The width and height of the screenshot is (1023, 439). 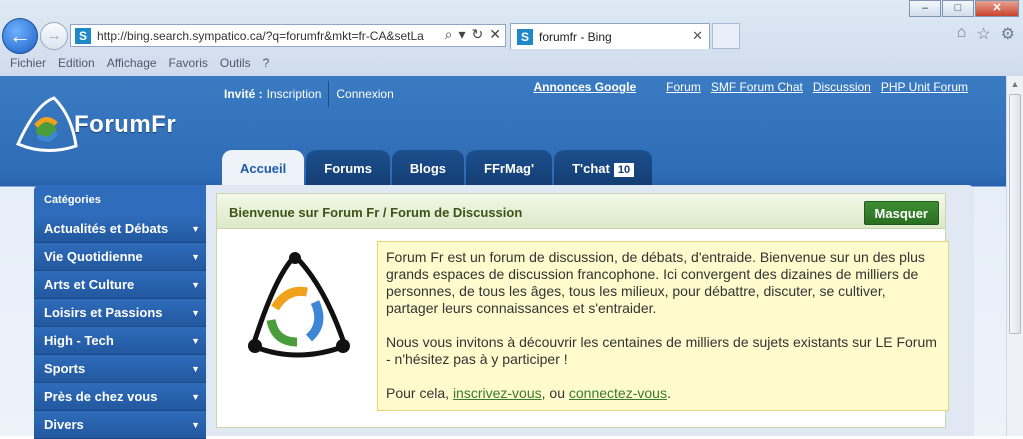 What do you see at coordinates (106, 228) in the screenshot?
I see `sidebar-item-label: Actualités et Débats` at bounding box center [106, 228].